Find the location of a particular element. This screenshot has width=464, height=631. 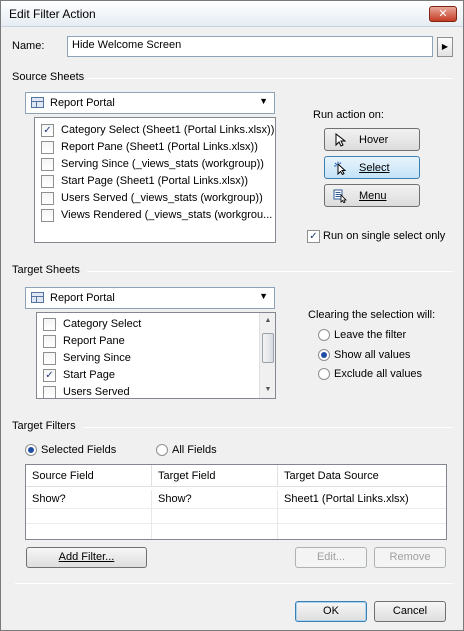

single-select-checkbox: ✓ is located at coordinates (313, 236).